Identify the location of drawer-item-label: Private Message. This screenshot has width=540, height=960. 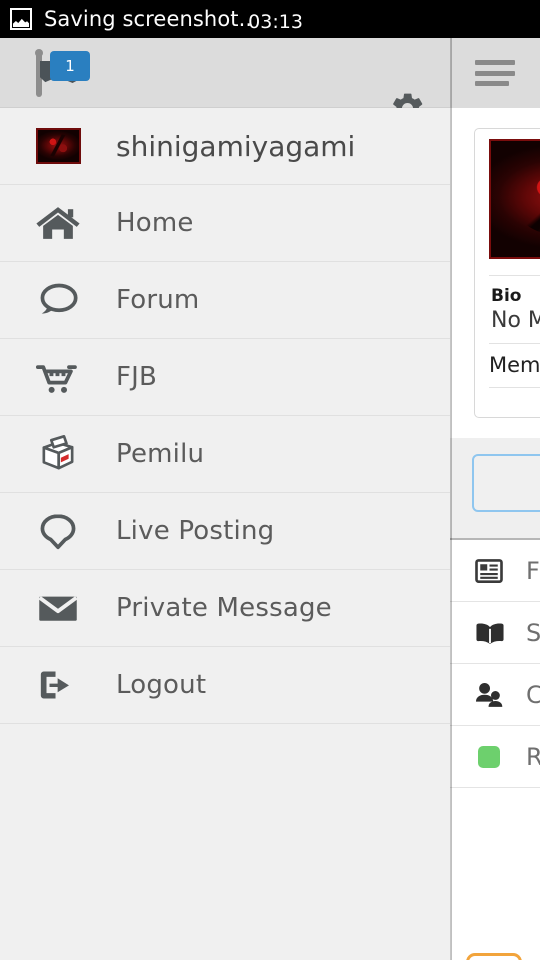
(224, 608).